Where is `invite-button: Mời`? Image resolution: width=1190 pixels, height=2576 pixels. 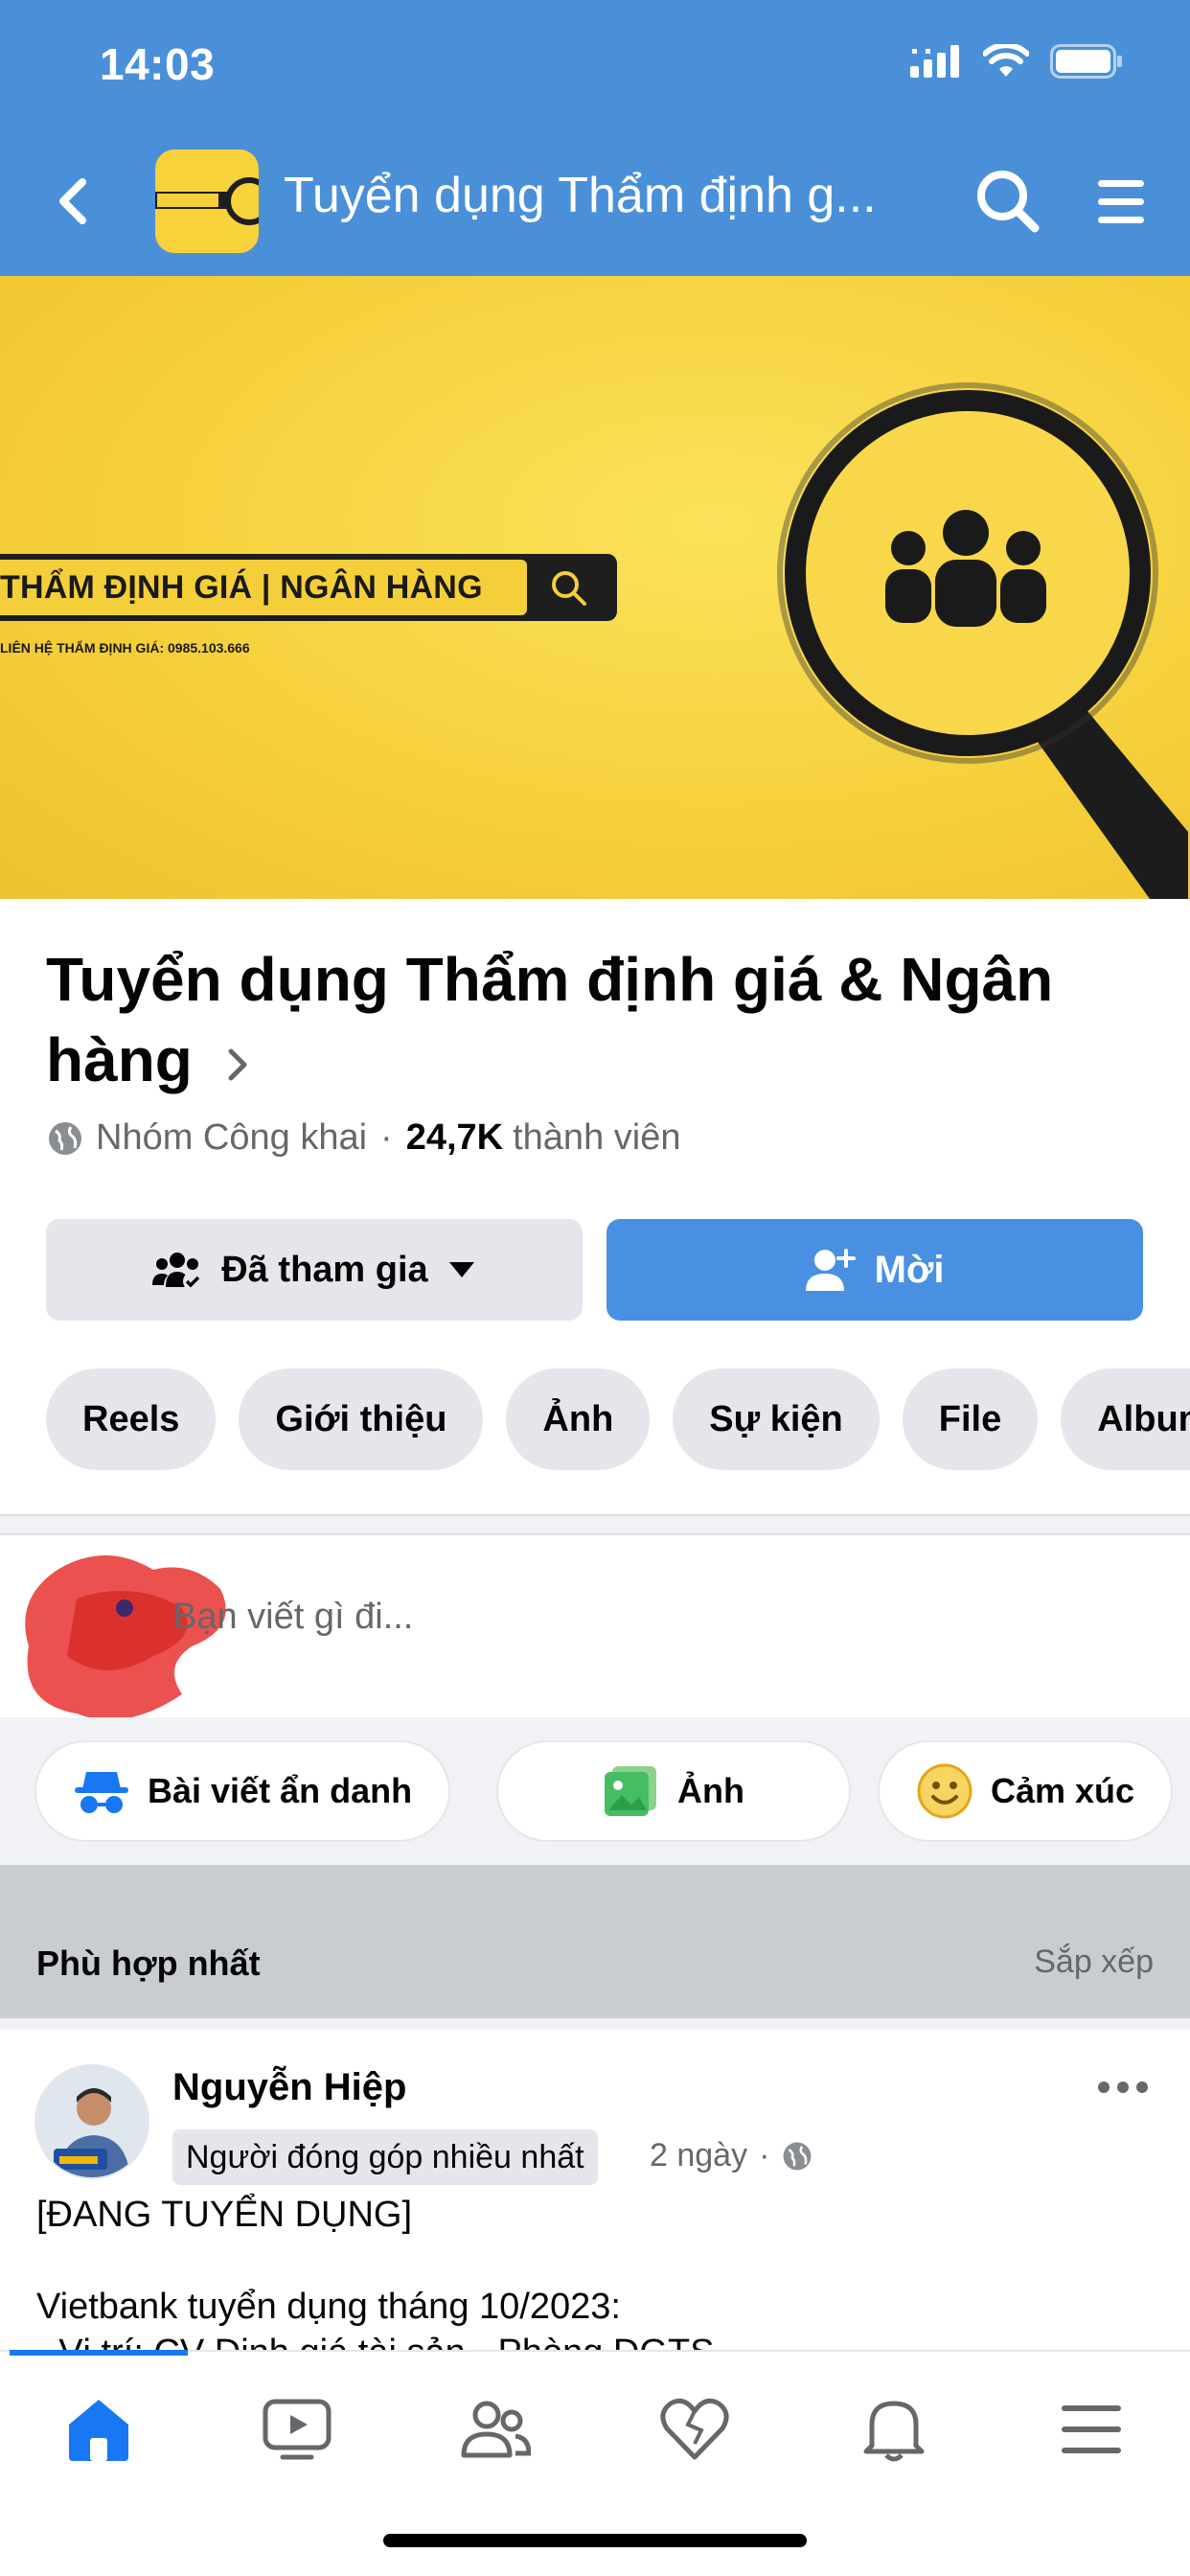 invite-button: Mời is located at coordinates (874, 1270).